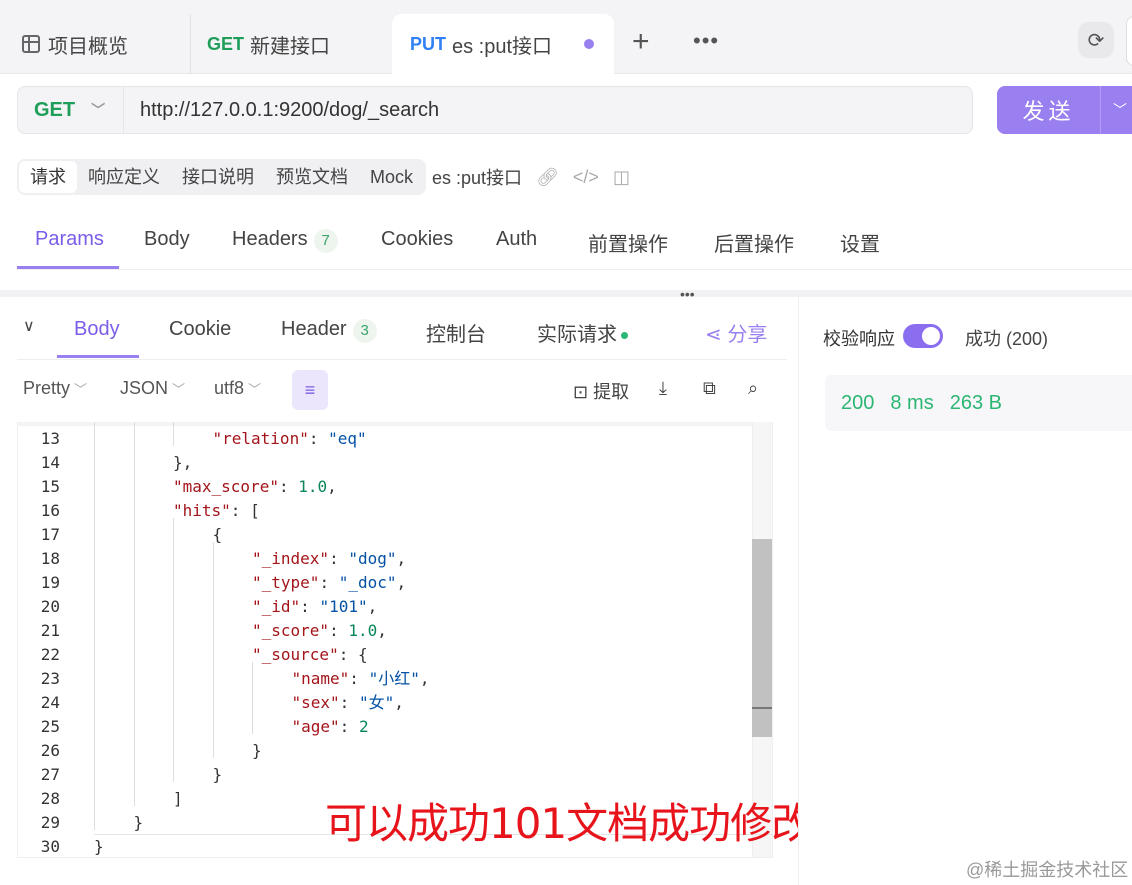 Image resolution: width=1132 pixels, height=885 pixels. I want to click on url-bar: GET ﹀ http://127.0.0.1:9200/dog/_search, so click(495, 110).